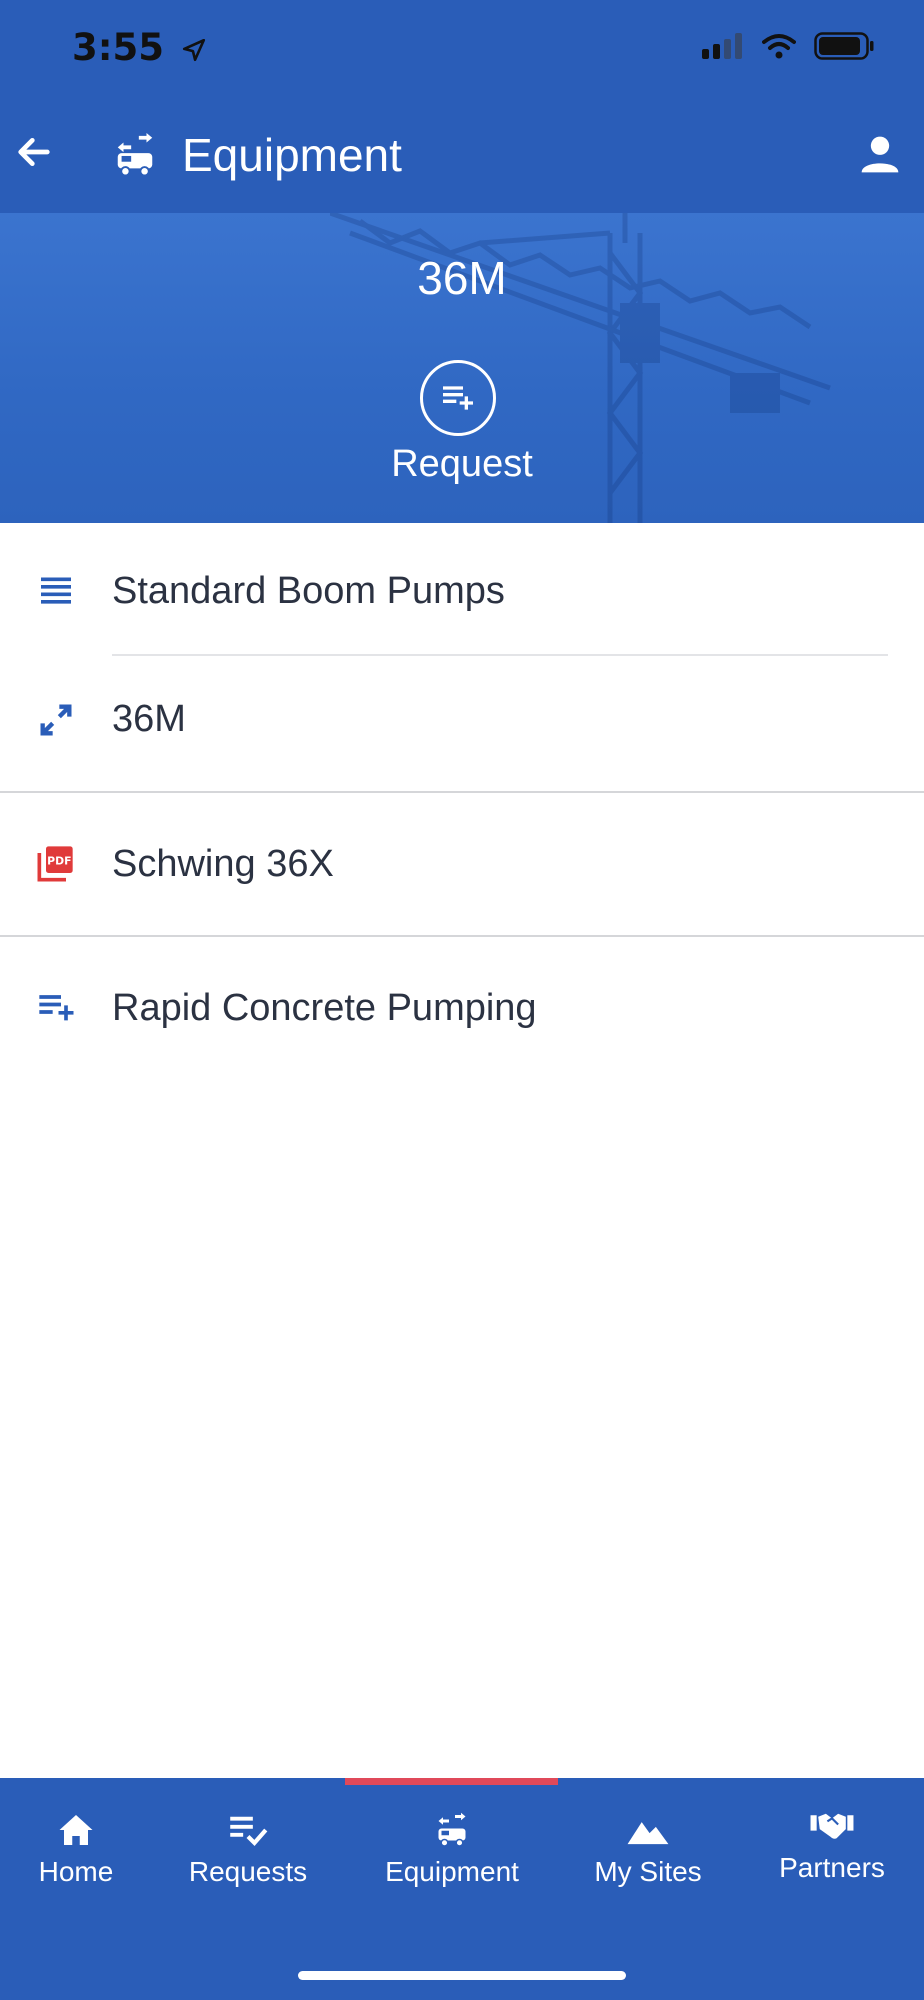 This screenshot has height=2000, width=924. I want to click on list-item-category: Standard Boom Pumps, so click(462, 589).